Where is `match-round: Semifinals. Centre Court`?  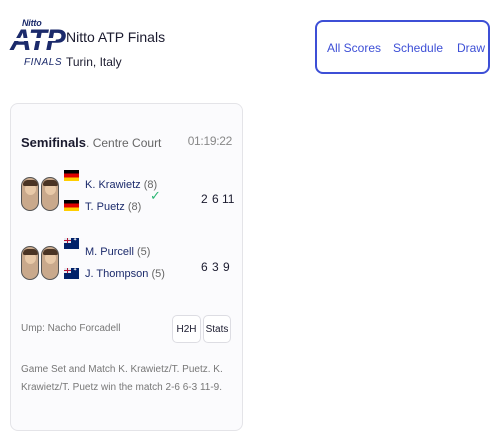 match-round: Semifinals. Centre Court is located at coordinates (91, 142).